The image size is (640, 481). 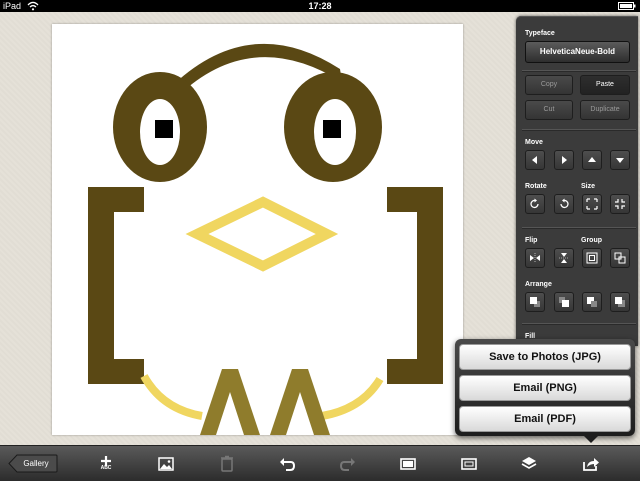 I want to click on undo-button, so click(x=287, y=464).